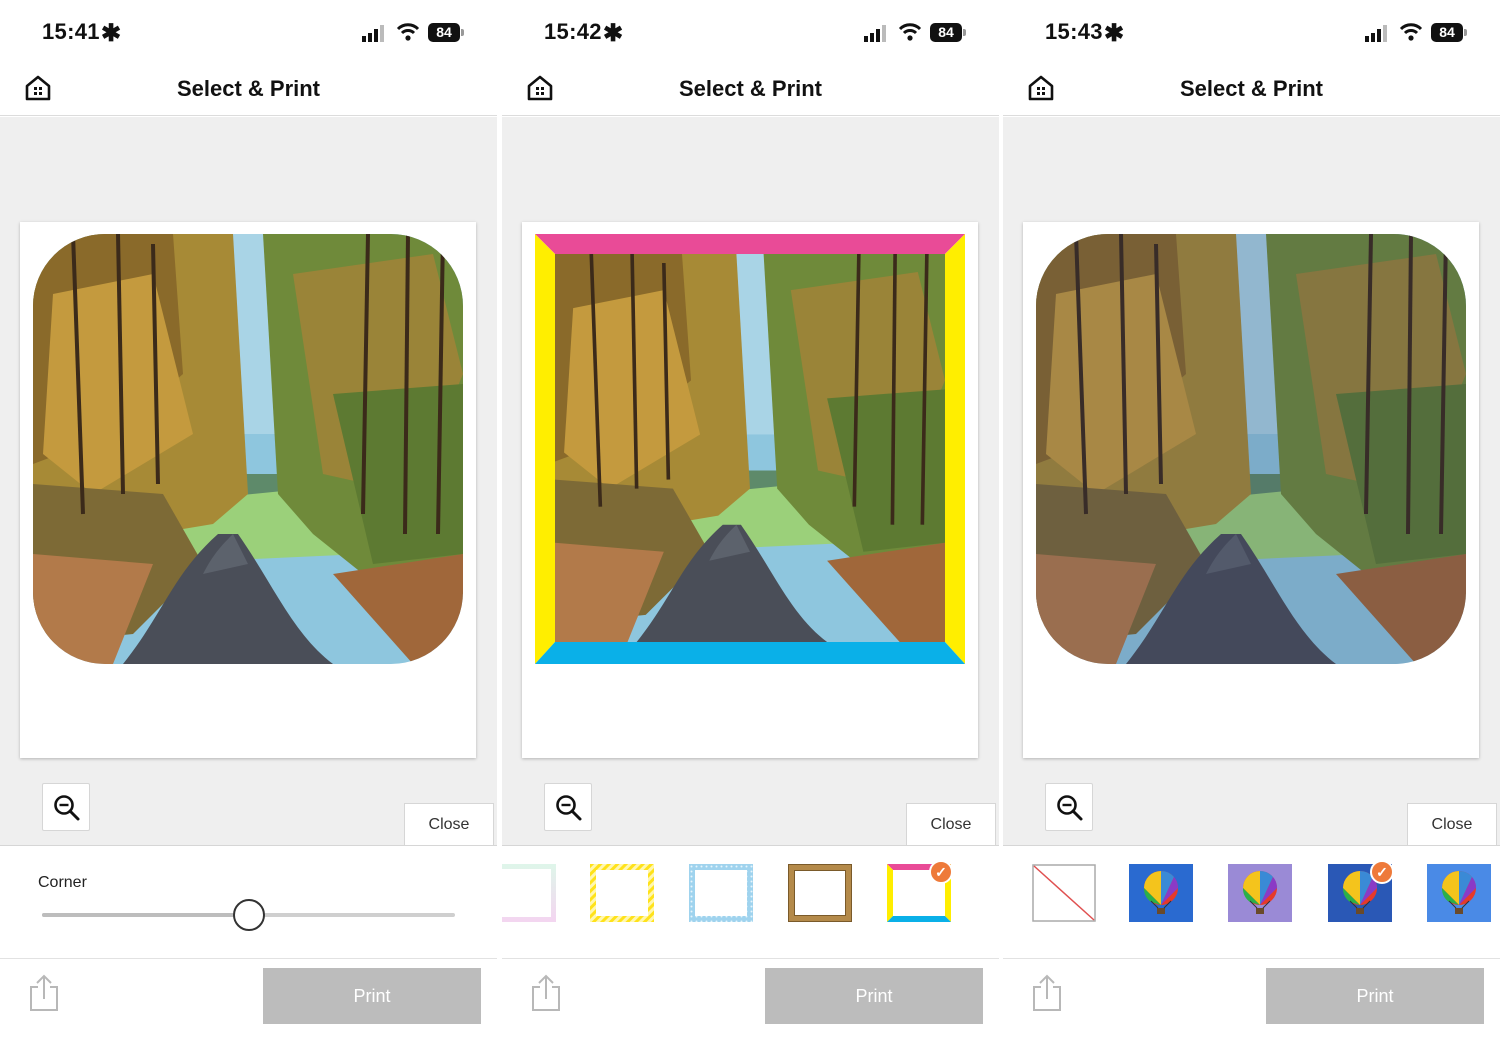 The width and height of the screenshot is (1500, 1037). Describe the element at coordinates (1459, 893) in the screenshot. I see `filter-balloon-light-thumb` at that location.